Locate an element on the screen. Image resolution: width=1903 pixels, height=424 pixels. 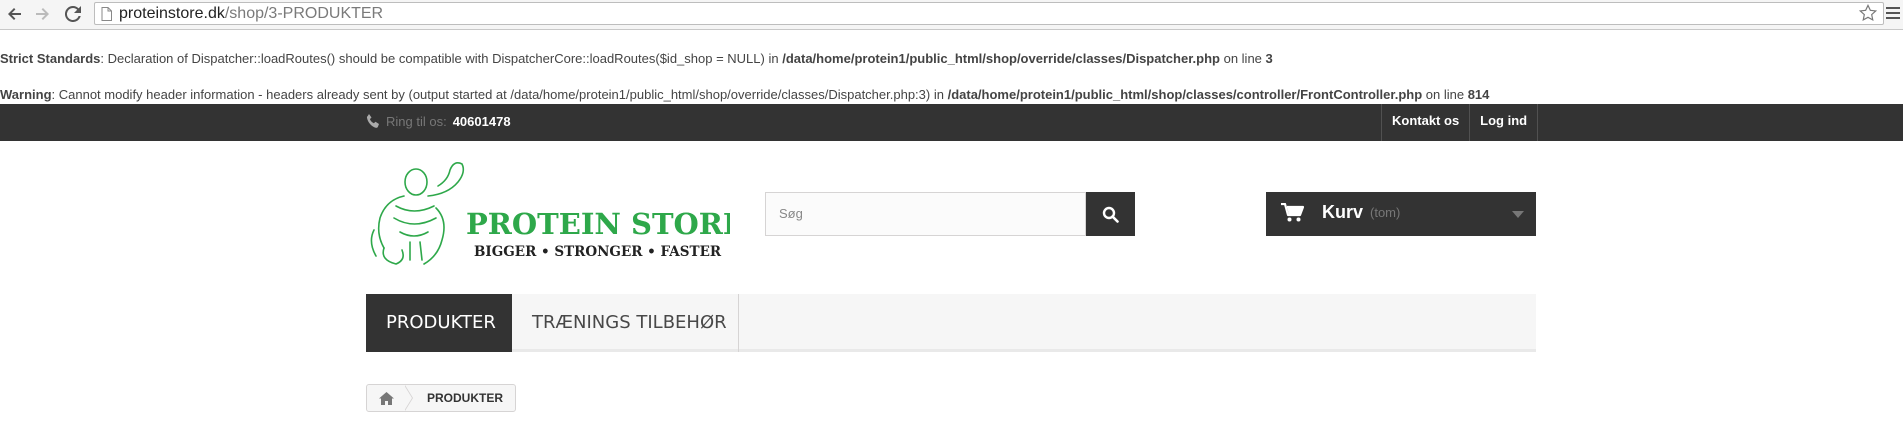
home-icon is located at coordinates (386, 398).